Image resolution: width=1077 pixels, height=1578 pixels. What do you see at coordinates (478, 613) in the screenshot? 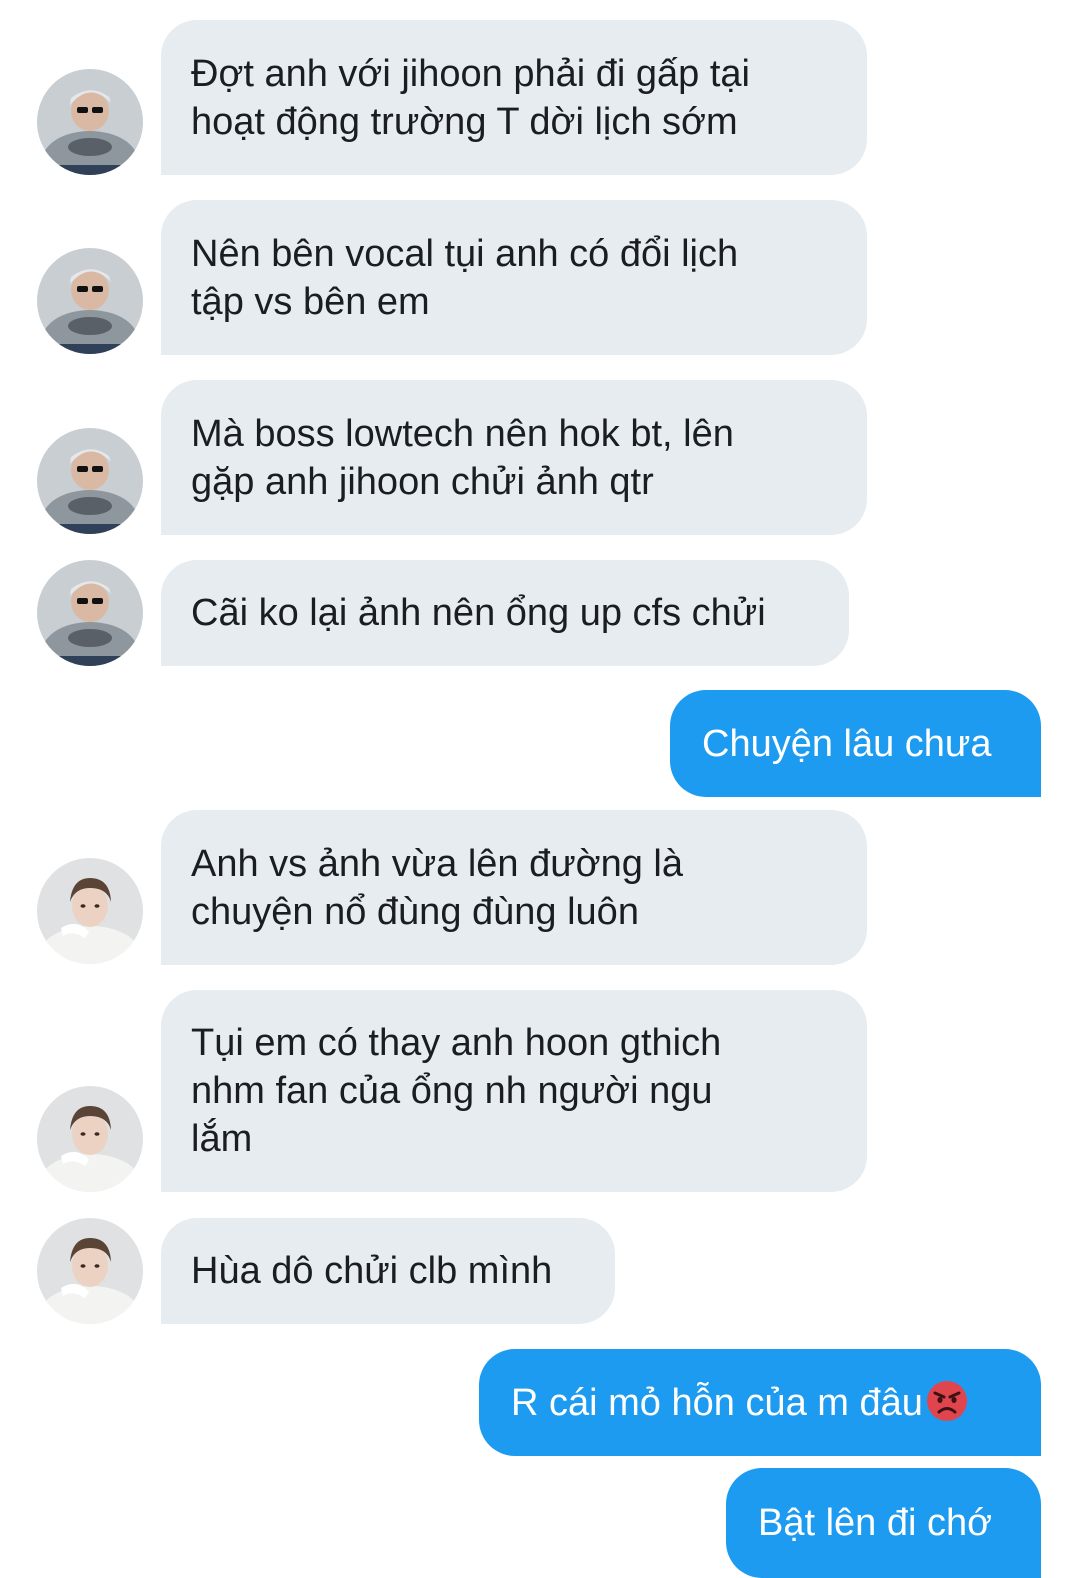
I see `message-text: Cãi ko lại ảnh nên ổng up cfs chửi` at bounding box center [478, 613].